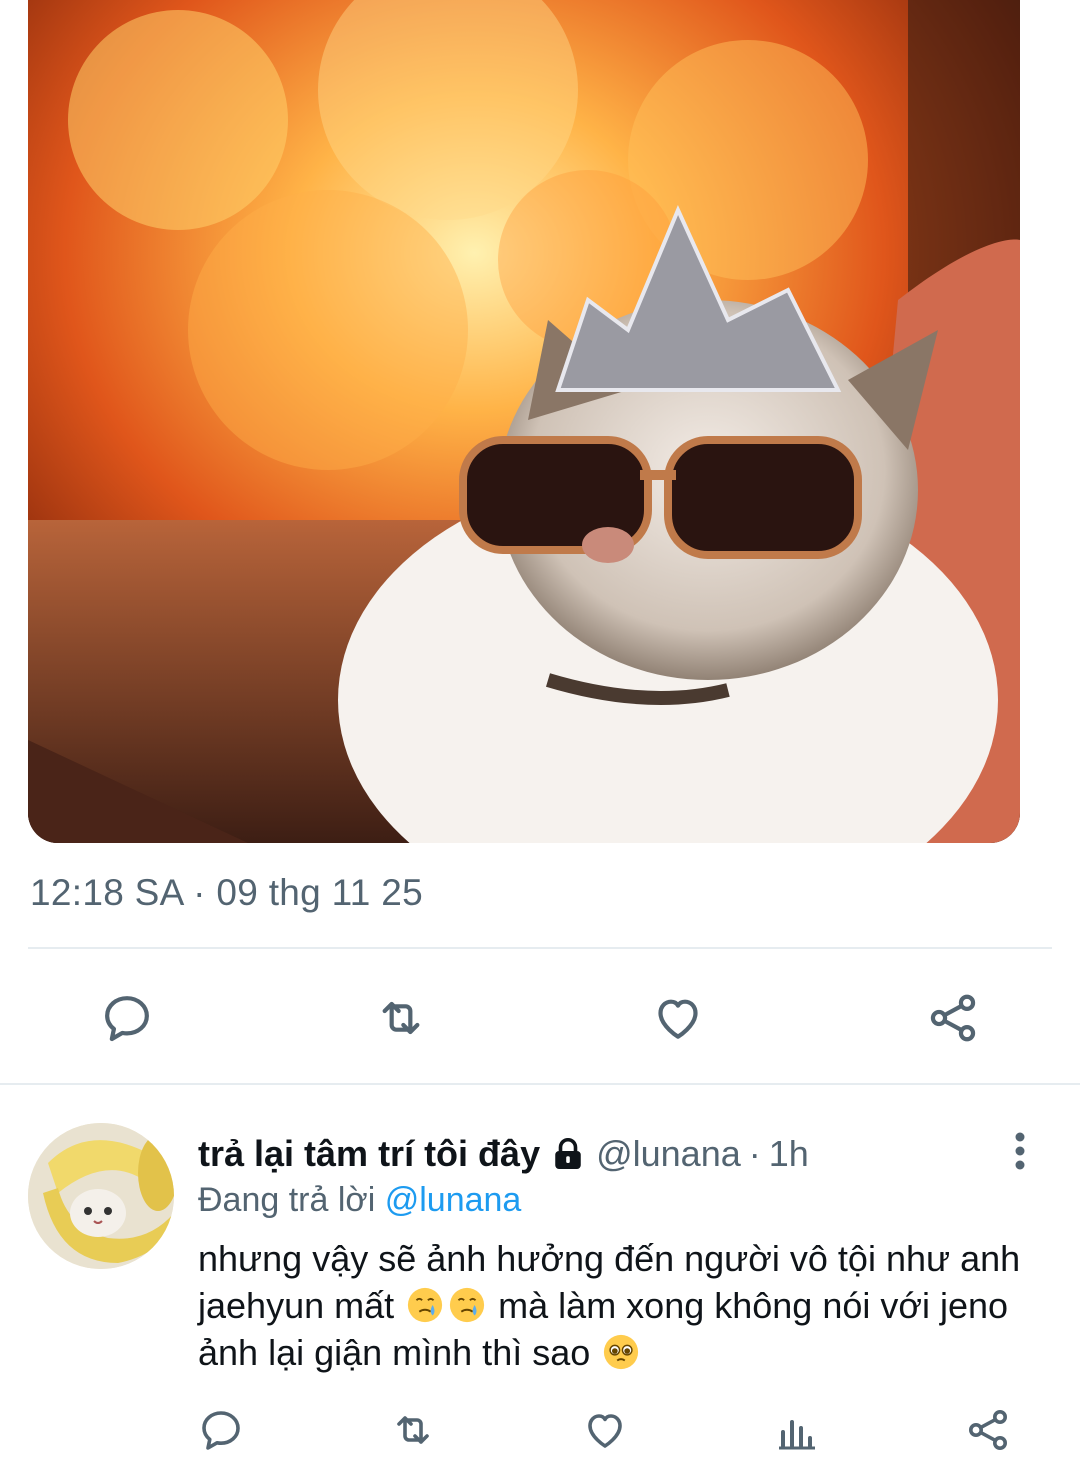  I want to click on banana-cat-avatar-image, so click(101, 1196).